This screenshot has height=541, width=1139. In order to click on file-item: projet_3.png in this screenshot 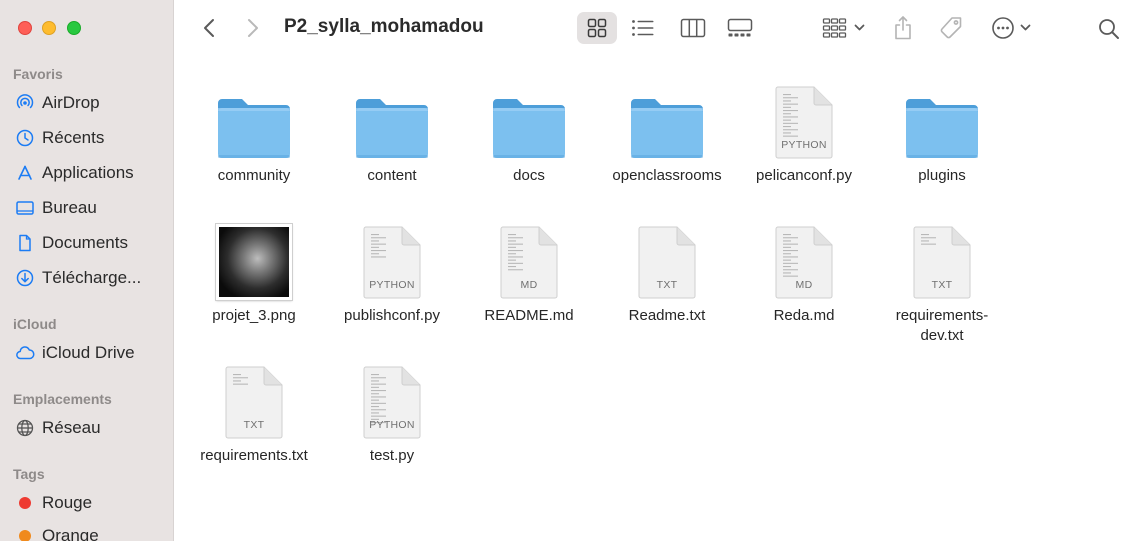, I will do `click(254, 273)`.